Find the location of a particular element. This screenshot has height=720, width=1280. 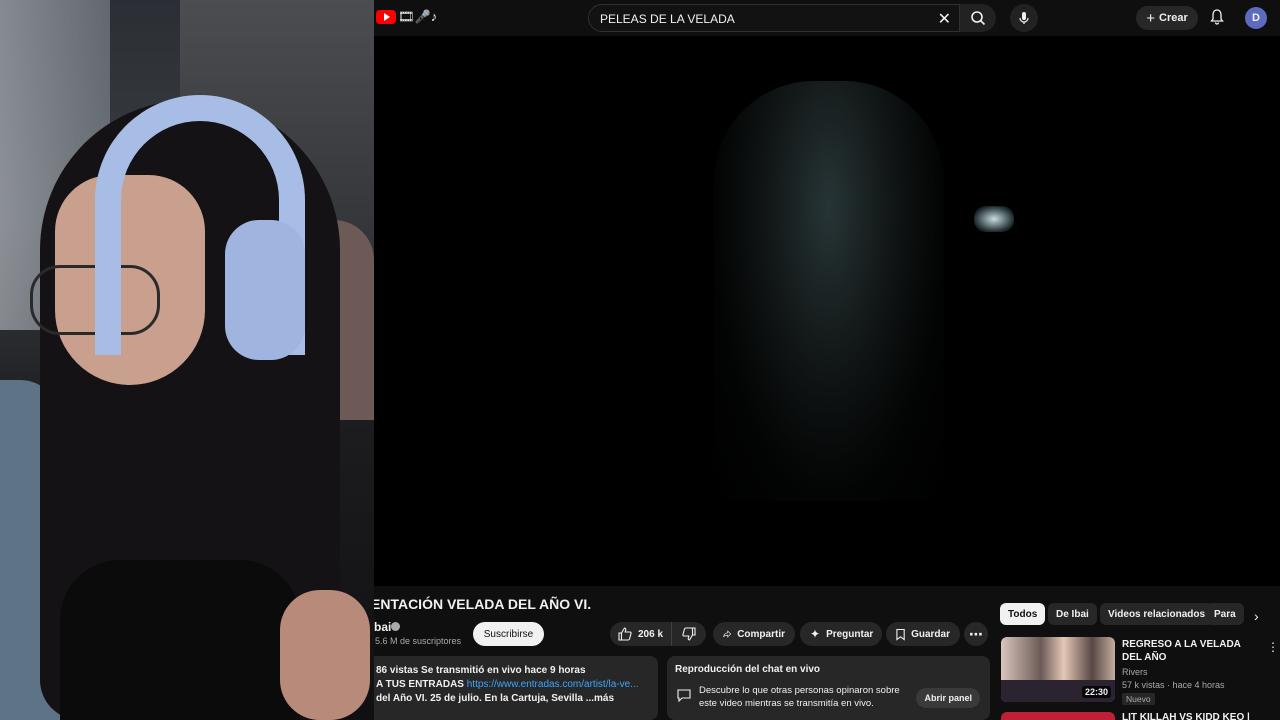

new-badge: Nuevo is located at coordinates (1138, 699).